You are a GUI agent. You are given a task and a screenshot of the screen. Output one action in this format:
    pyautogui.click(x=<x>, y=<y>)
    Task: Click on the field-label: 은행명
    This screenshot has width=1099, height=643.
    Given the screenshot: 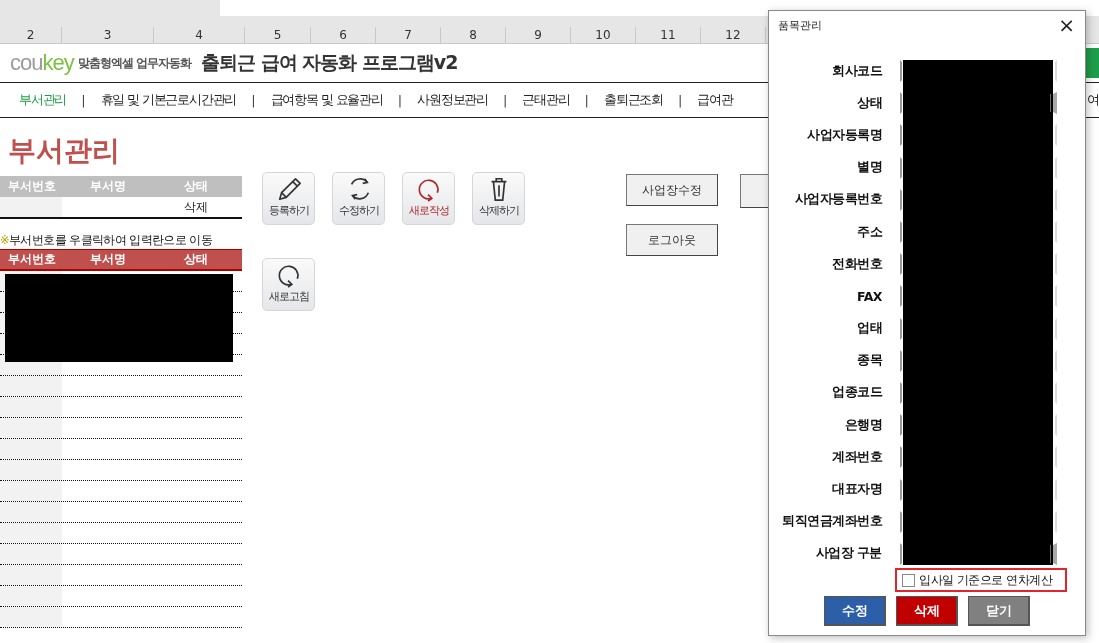 What is the action you would take?
    pyautogui.click(x=862, y=425)
    